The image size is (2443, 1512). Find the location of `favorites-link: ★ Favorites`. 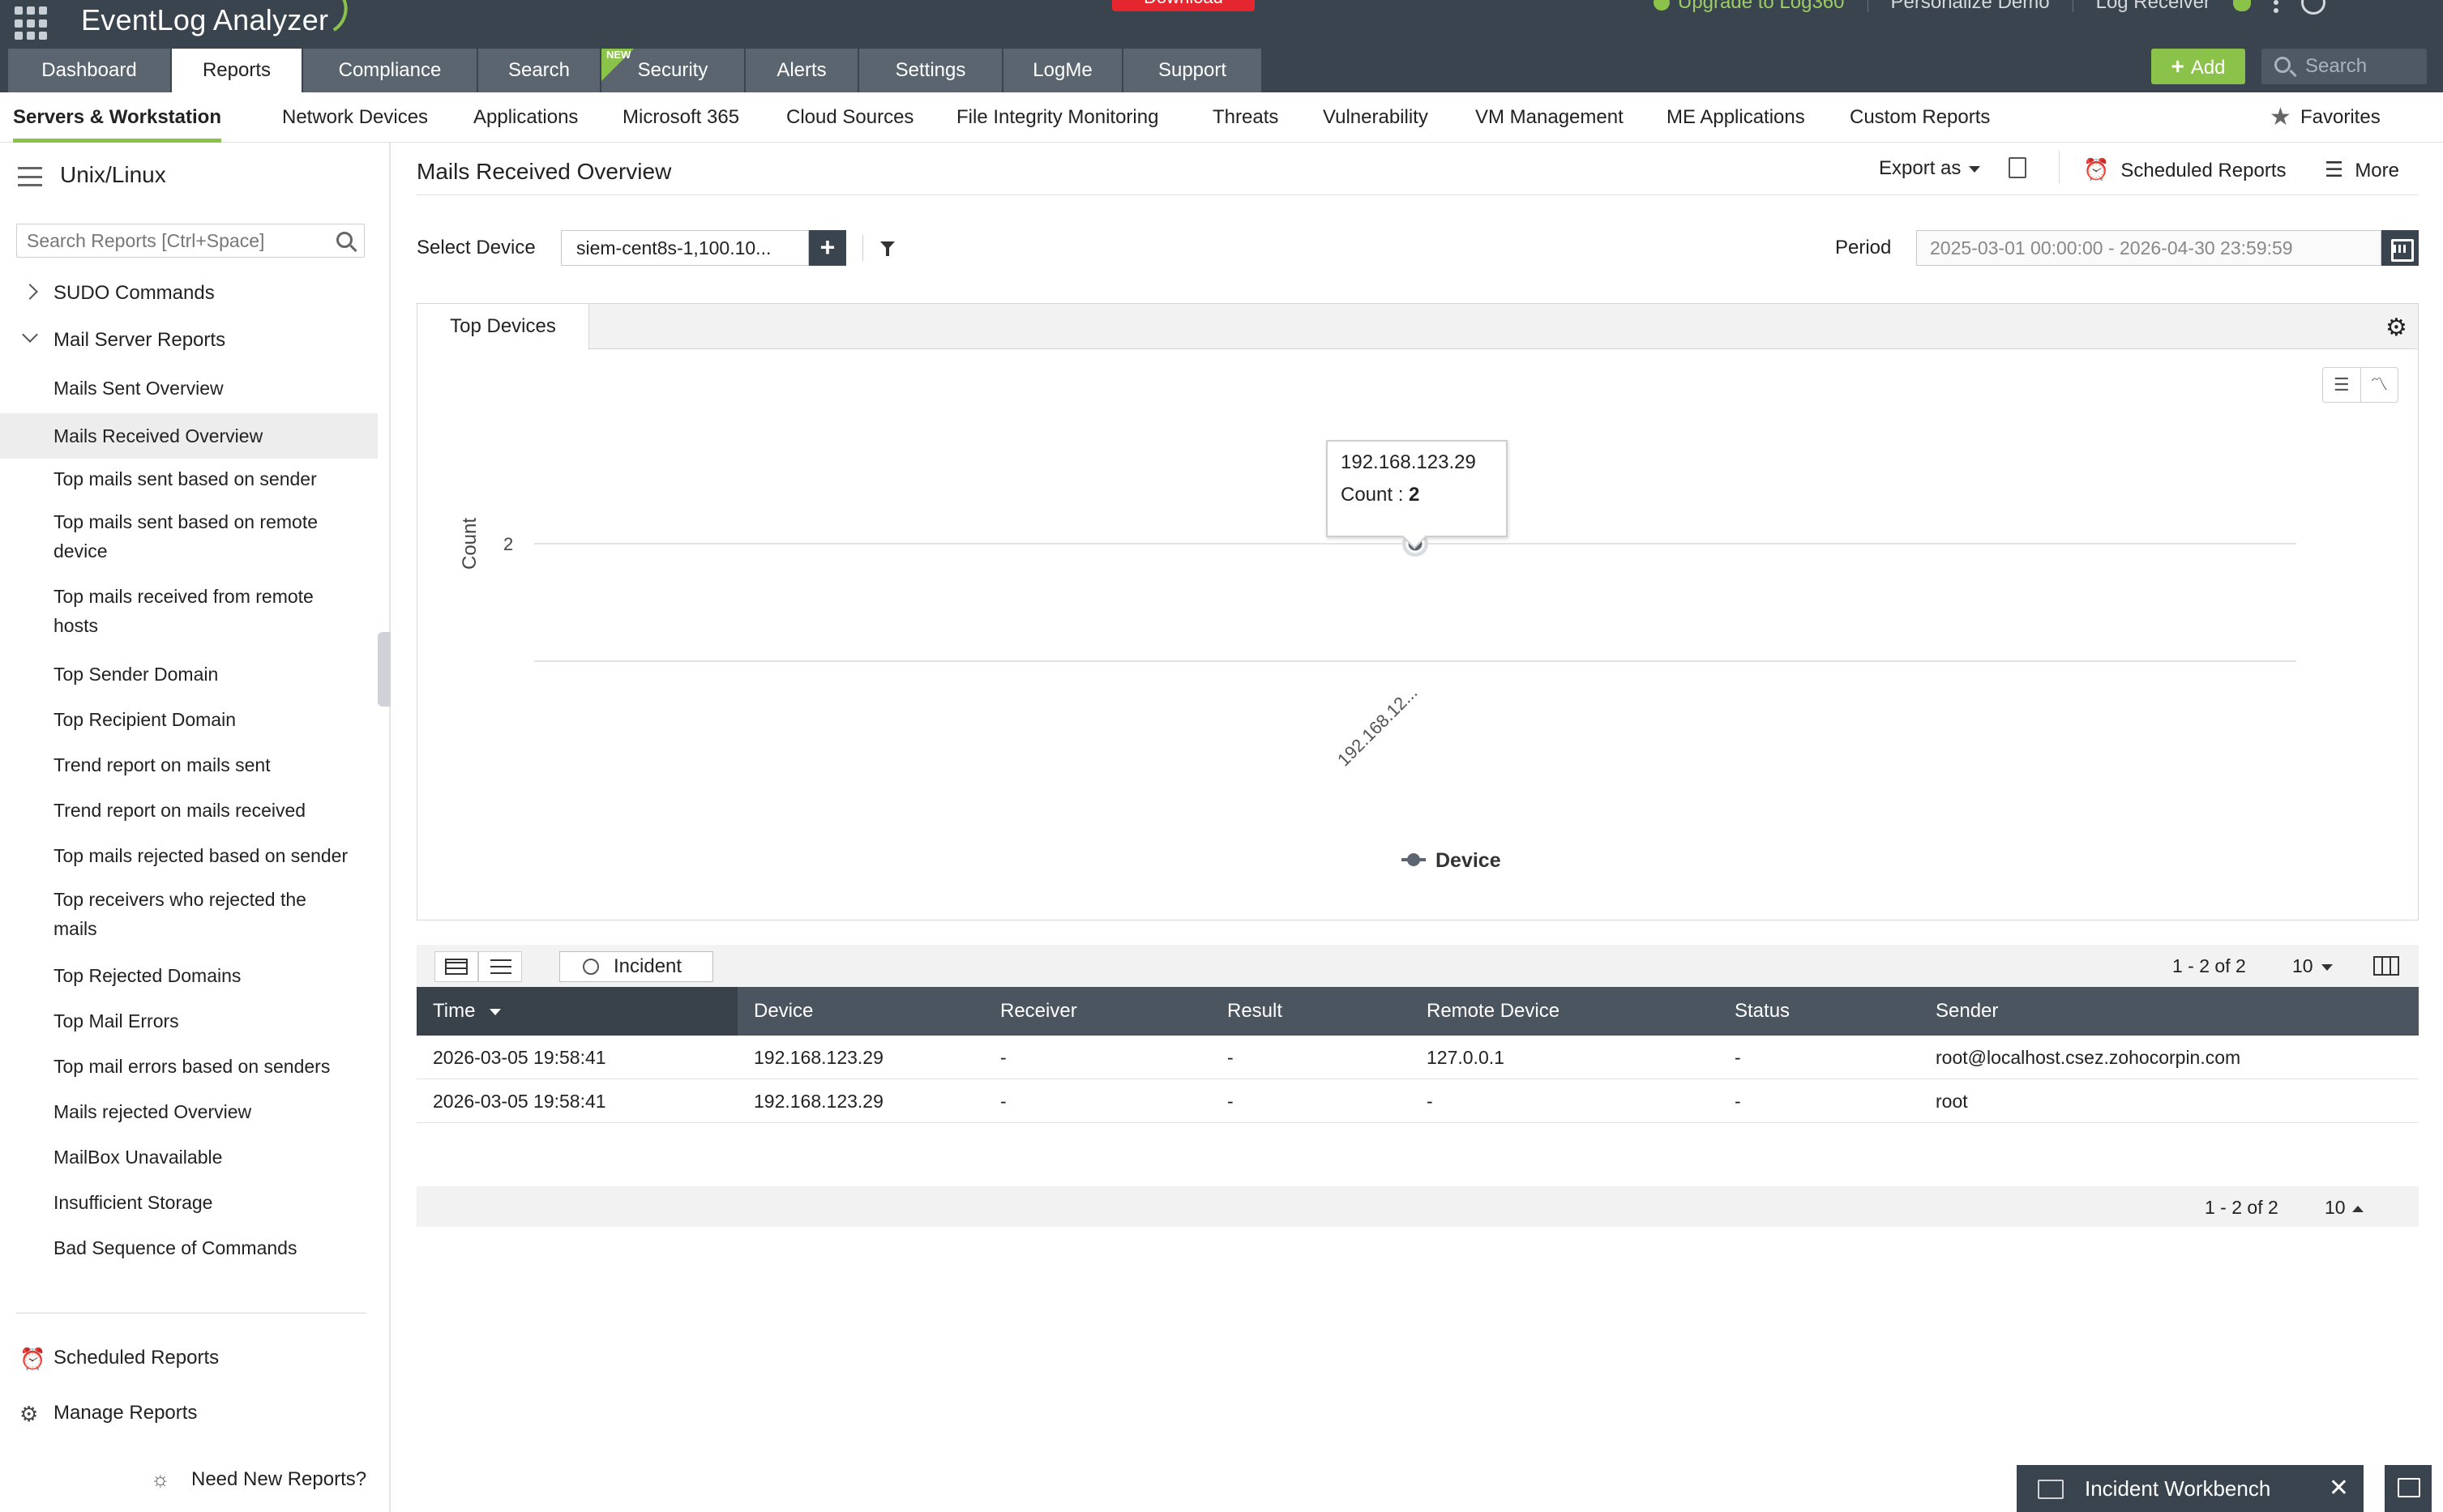

favorites-link: ★ Favorites is located at coordinates (2325, 117).